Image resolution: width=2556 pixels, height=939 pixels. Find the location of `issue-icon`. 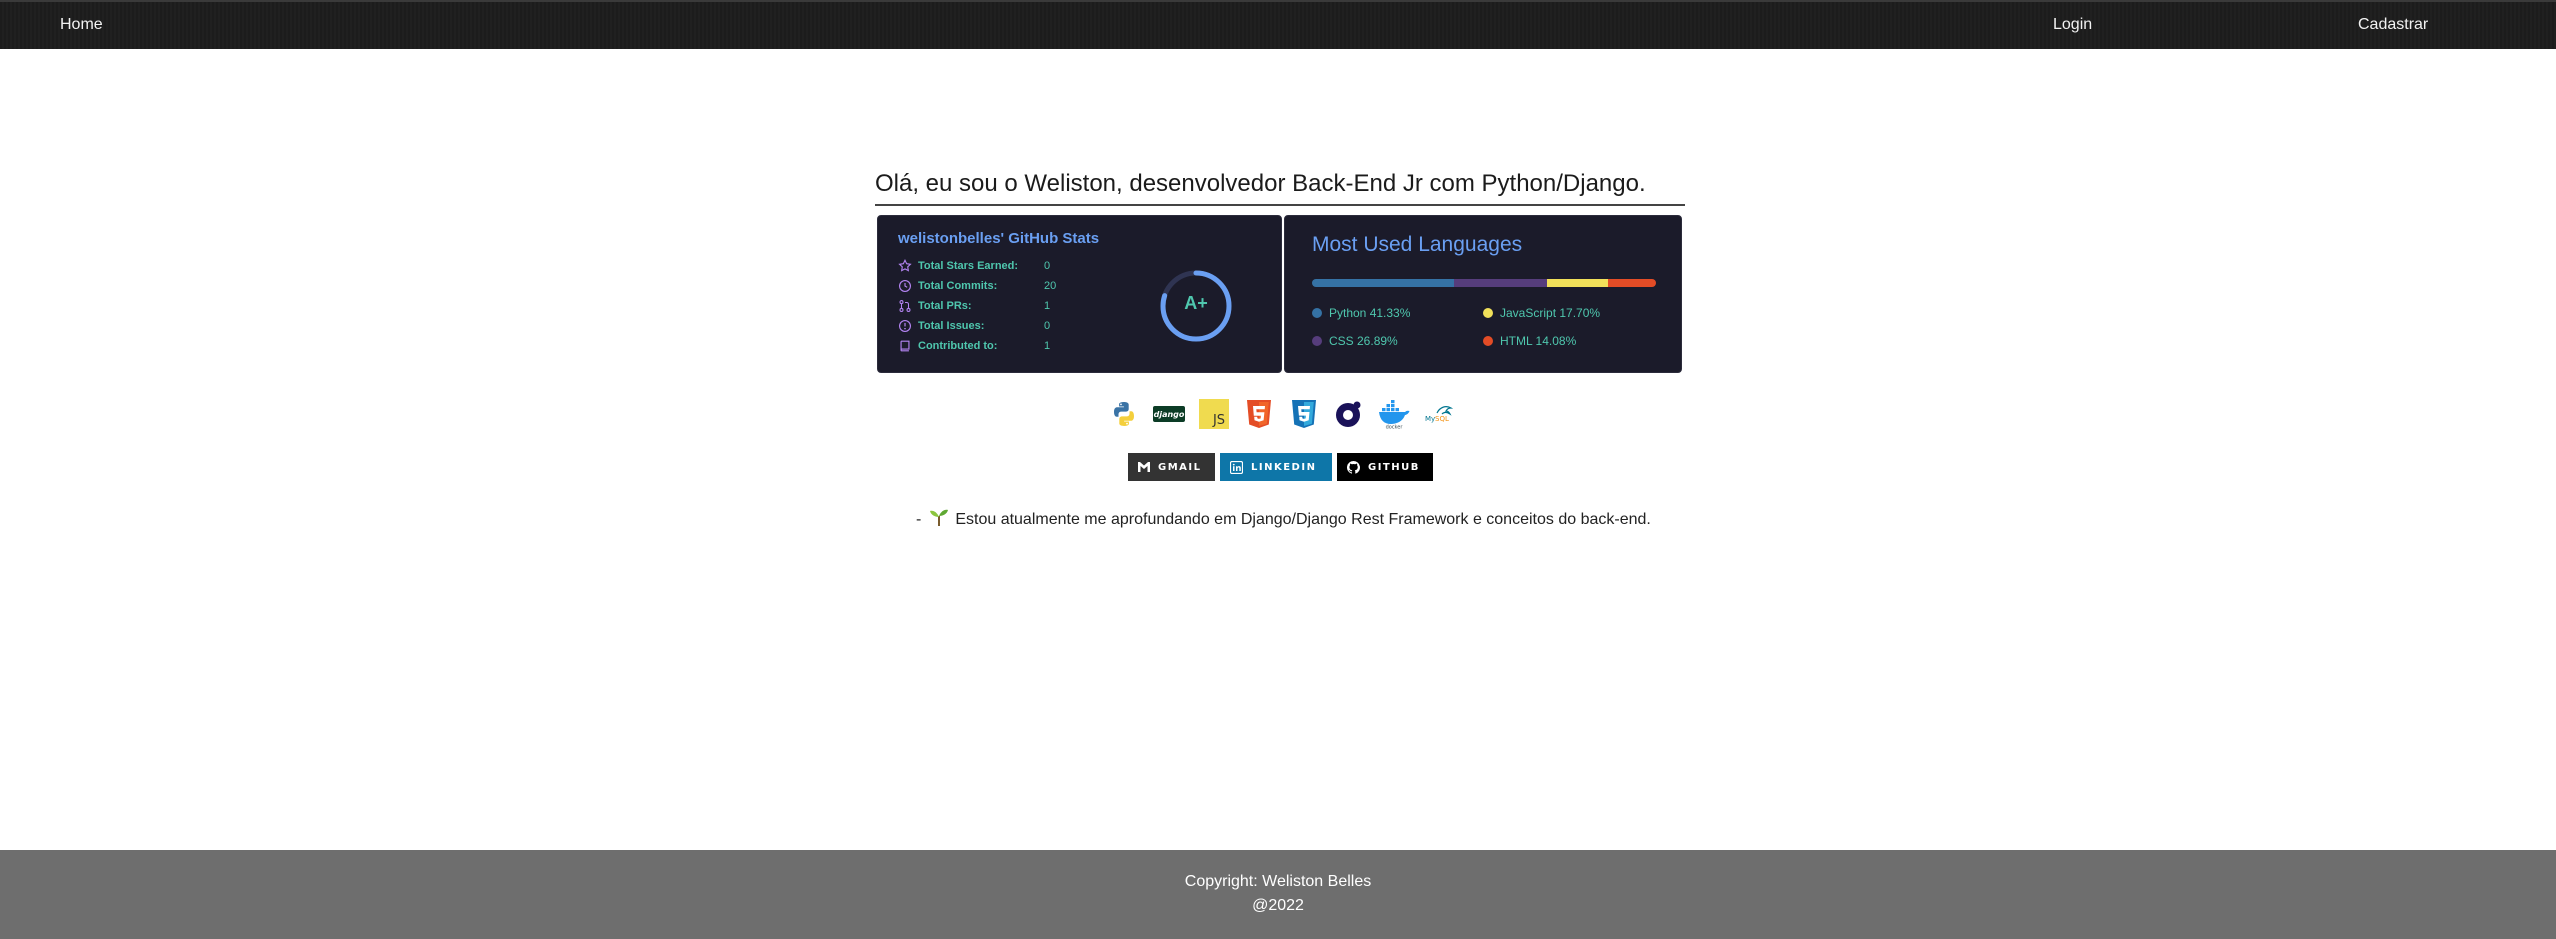

issue-icon is located at coordinates (905, 326).